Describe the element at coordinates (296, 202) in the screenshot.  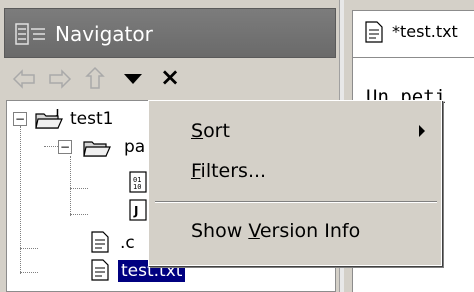
I see `menu-separator` at that location.